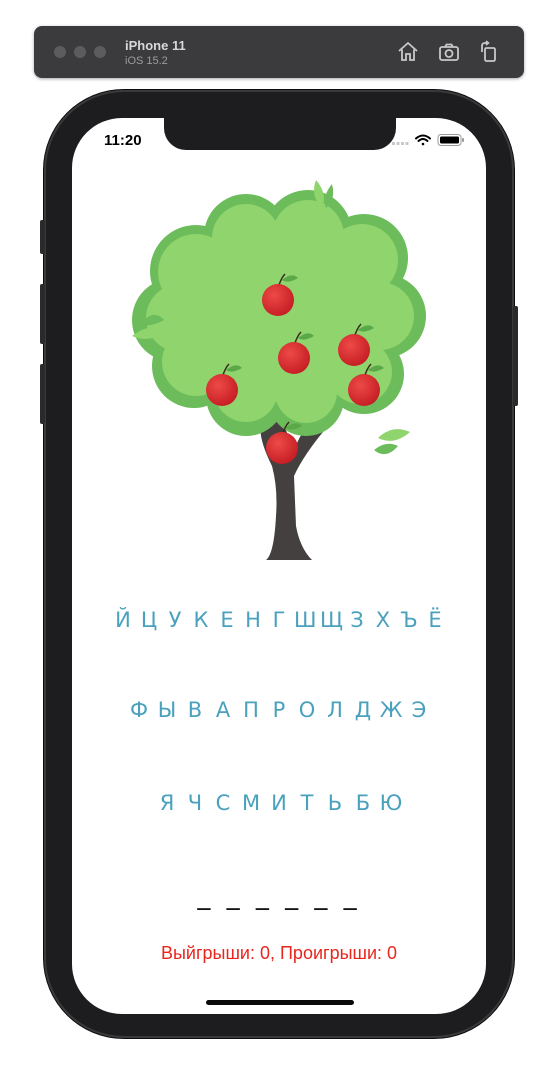  I want to click on volume-down-button, so click(42, 394).